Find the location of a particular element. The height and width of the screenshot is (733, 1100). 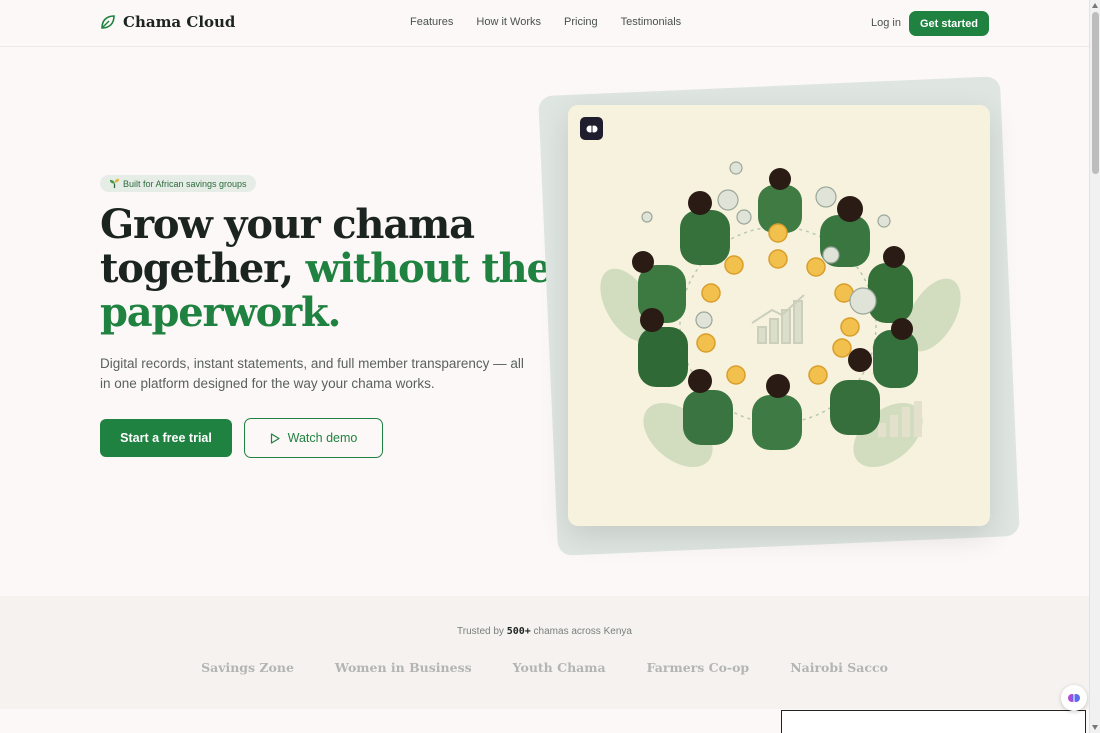

hero-badge: Built for African savings groups is located at coordinates (178, 183).